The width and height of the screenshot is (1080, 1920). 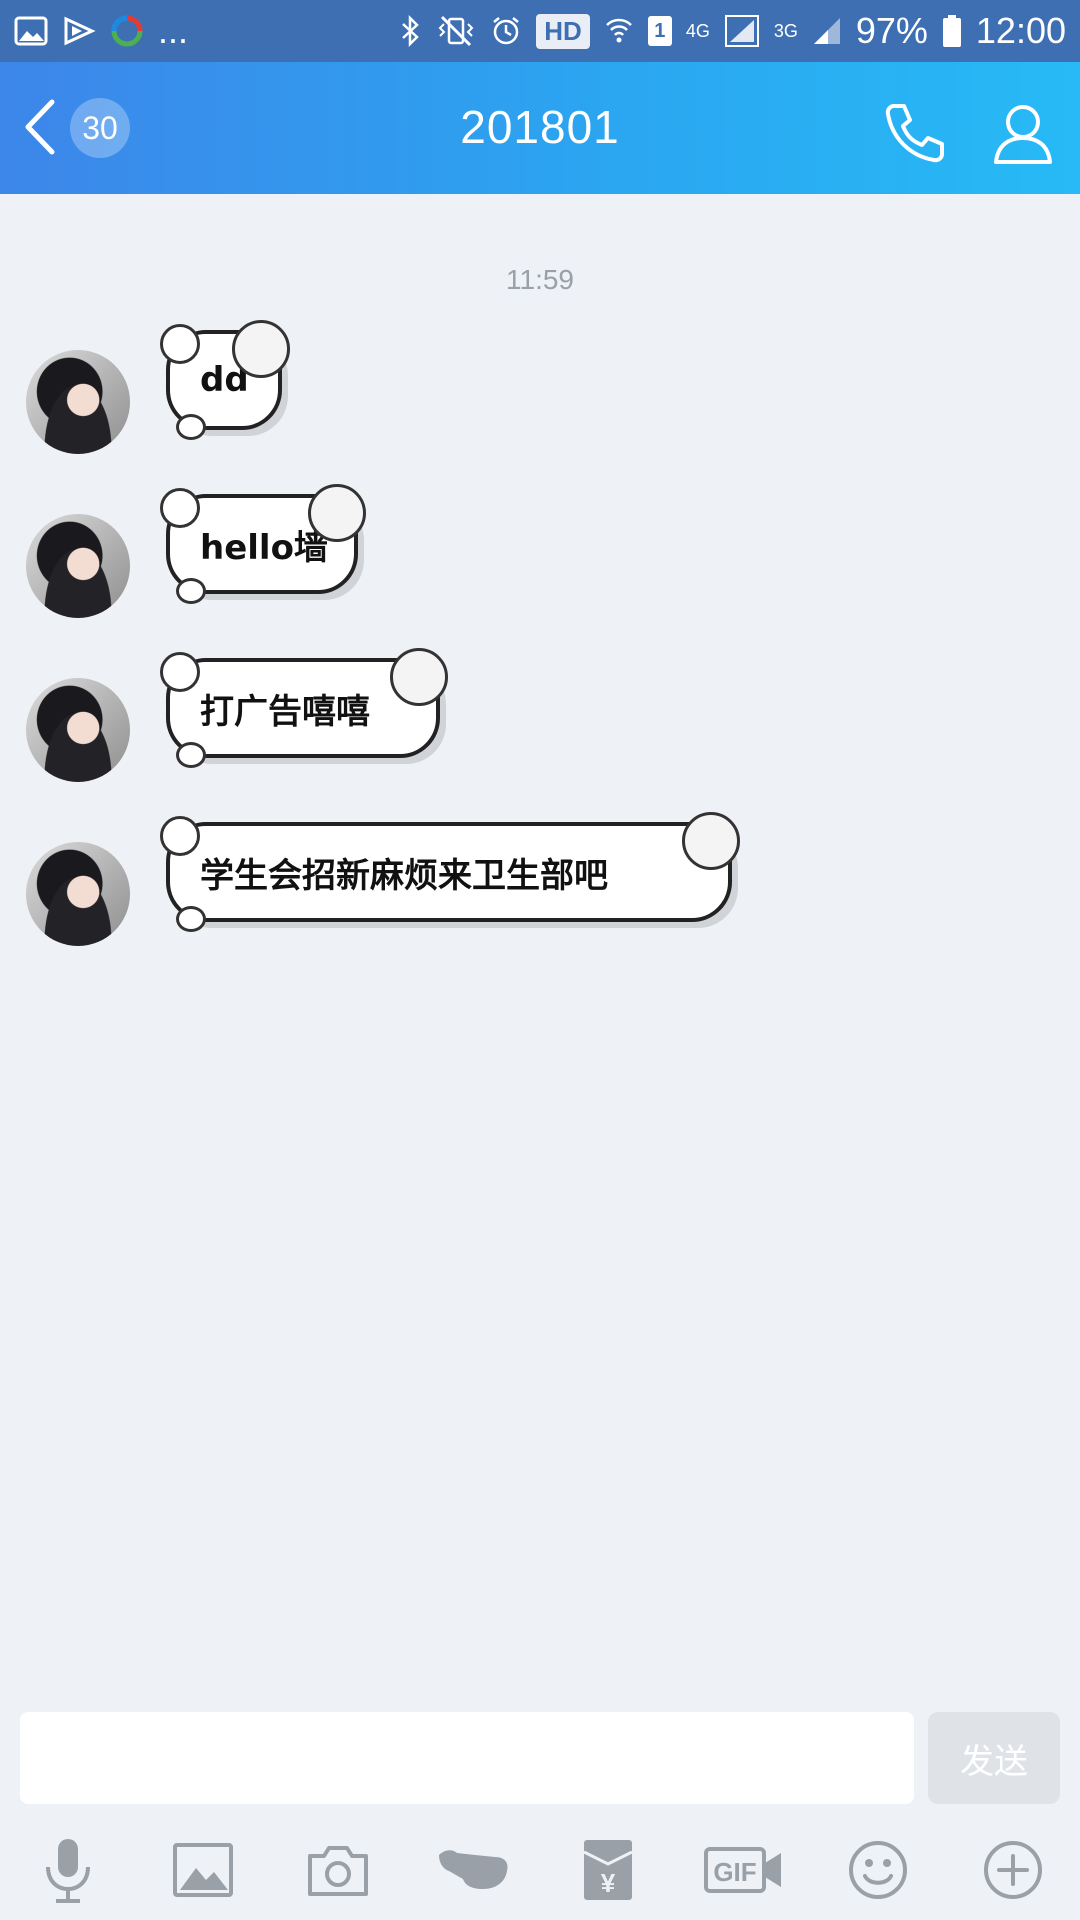 What do you see at coordinates (79, 31) in the screenshot?
I see `video-notification-icon` at bounding box center [79, 31].